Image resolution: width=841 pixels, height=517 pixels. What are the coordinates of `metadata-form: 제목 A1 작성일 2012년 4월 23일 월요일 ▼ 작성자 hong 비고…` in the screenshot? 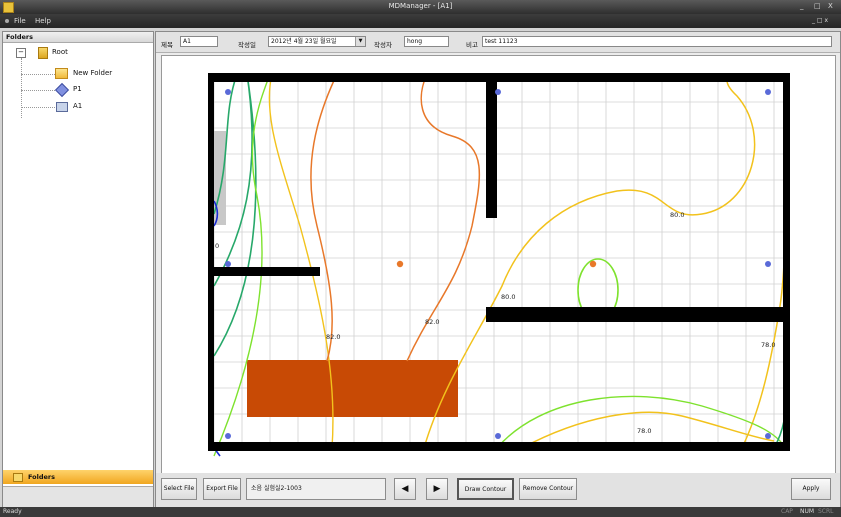 It's located at (498, 42).